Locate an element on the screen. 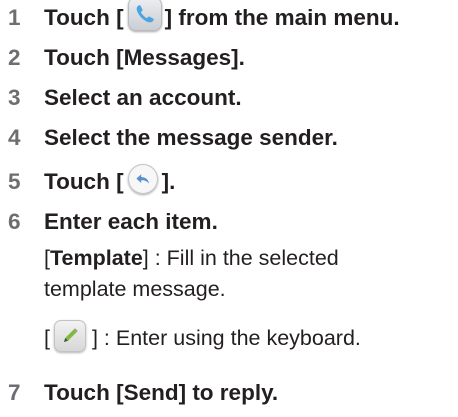 Image resolution: width=458 pixels, height=417 pixels. step-4: 4 Select the message sender. is located at coordinates (169, 138).